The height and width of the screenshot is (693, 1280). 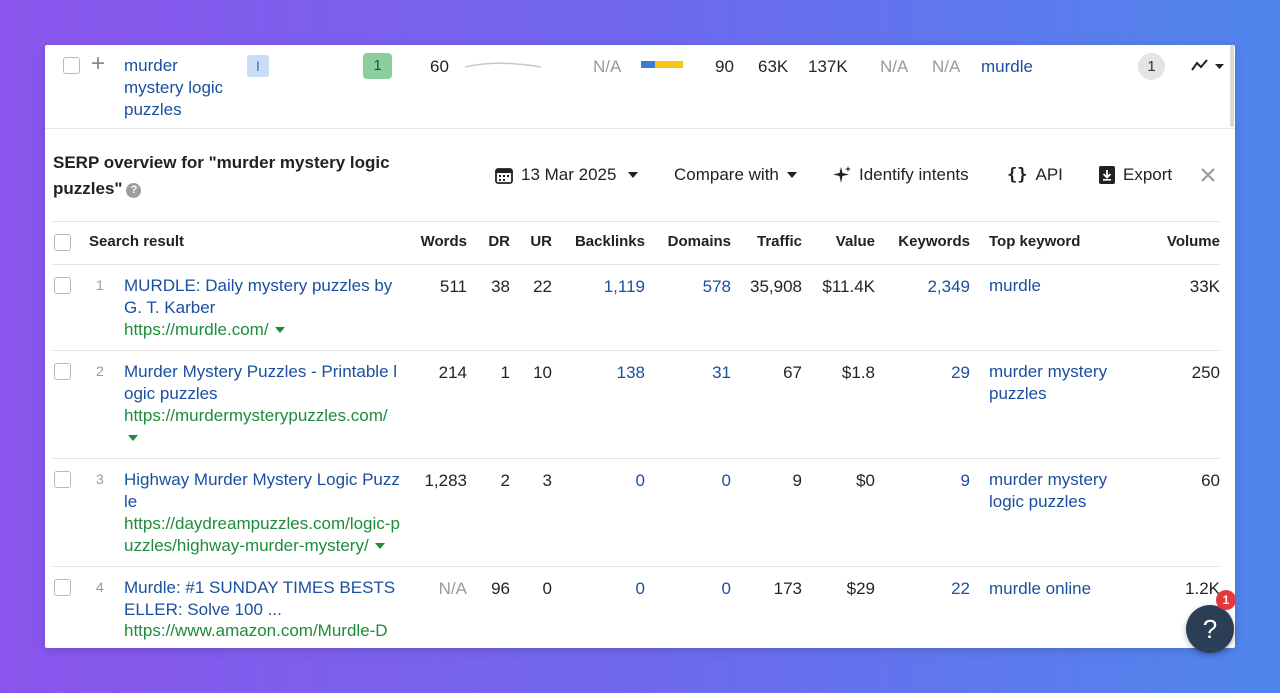 I want to click on download-icon, so click(x=1107, y=175).